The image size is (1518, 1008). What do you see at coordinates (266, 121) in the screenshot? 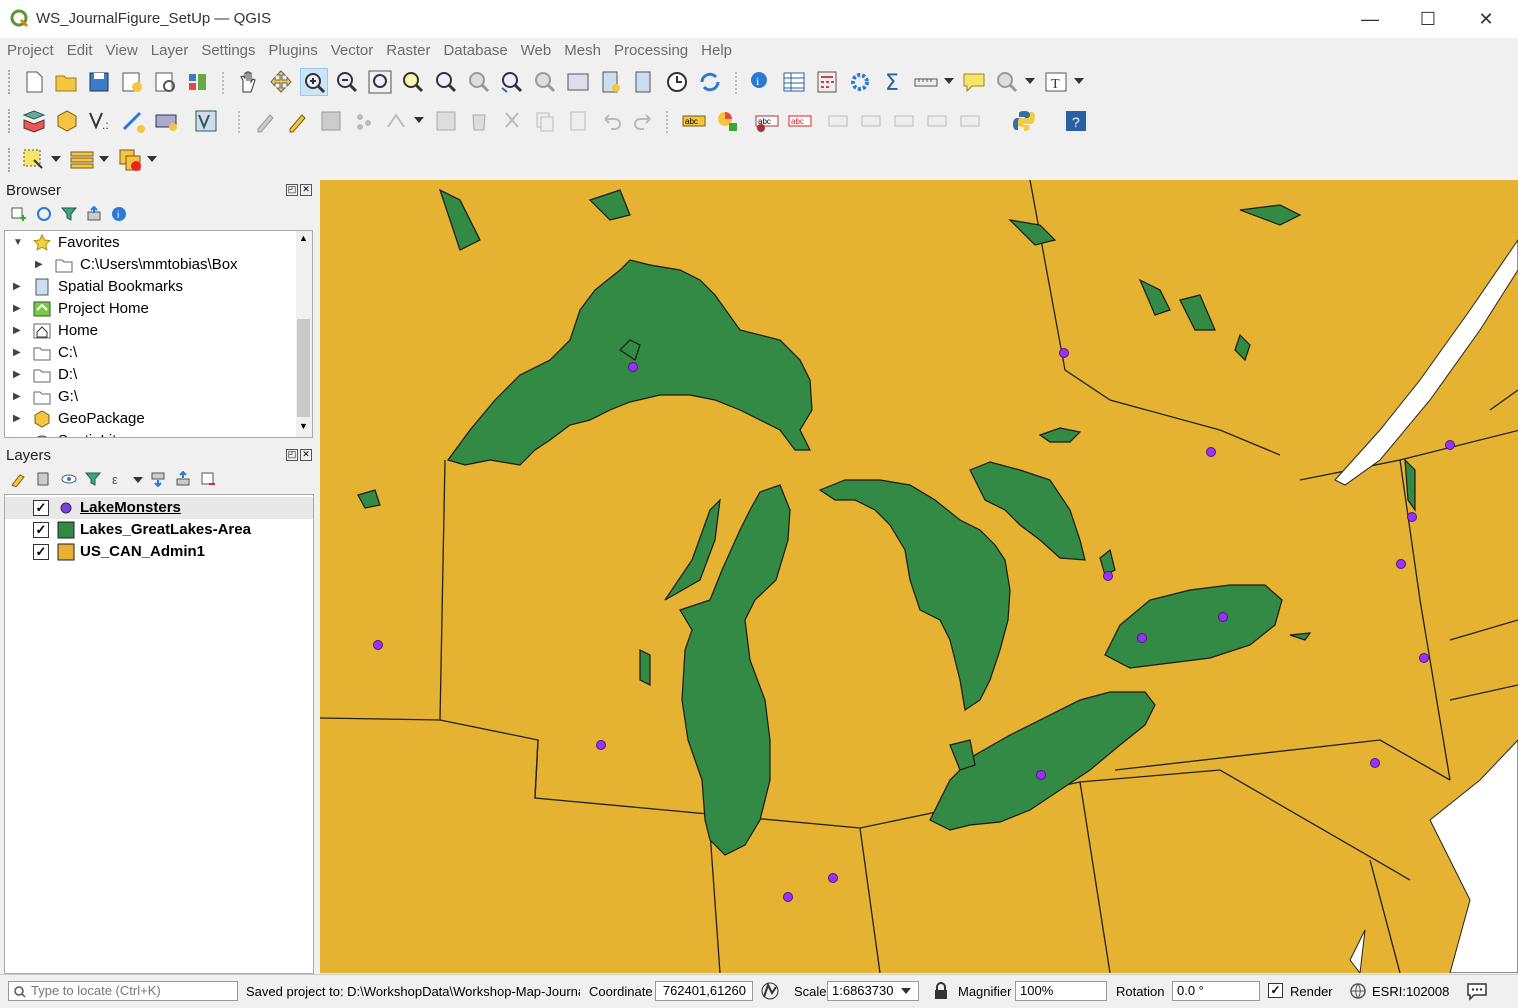
I see `current-edits-icon` at bounding box center [266, 121].